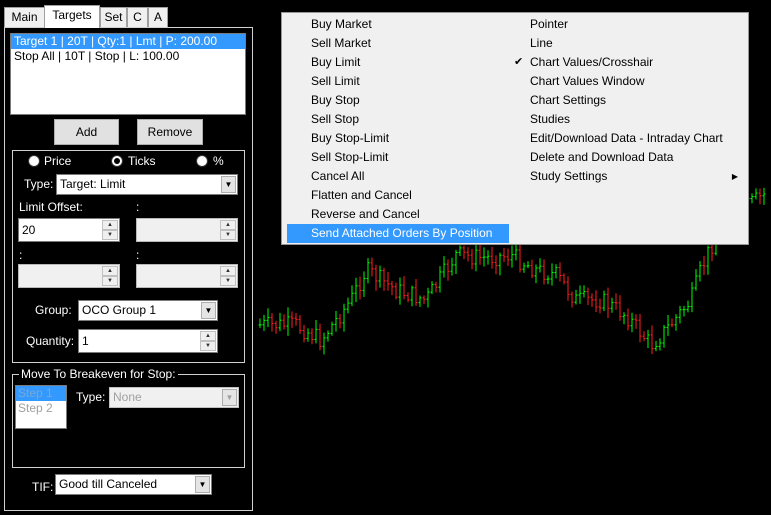  I want to click on ticks-radio, so click(117, 161).